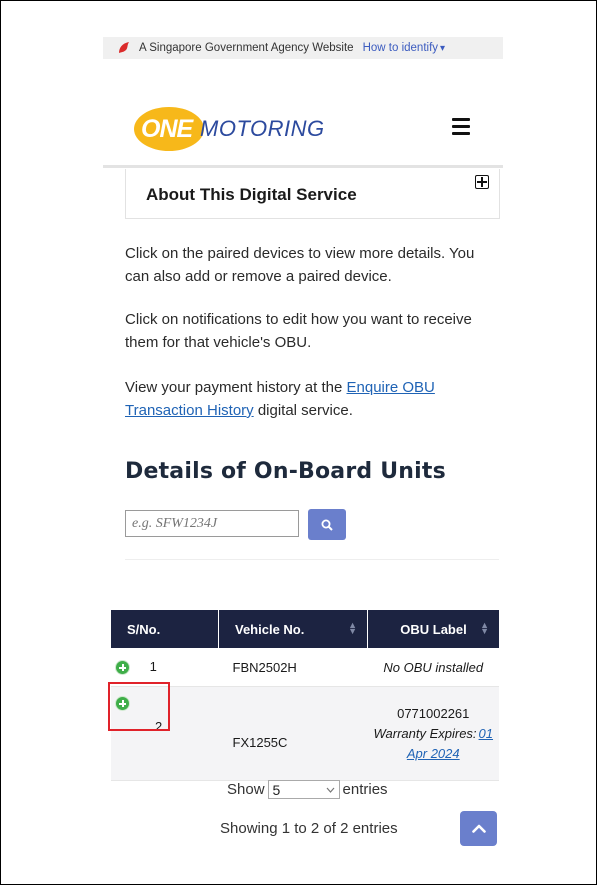 This screenshot has height=885, width=597. What do you see at coordinates (124, 47) in the screenshot?
I see `lion-head-icon` at bounding box center [124, 47].